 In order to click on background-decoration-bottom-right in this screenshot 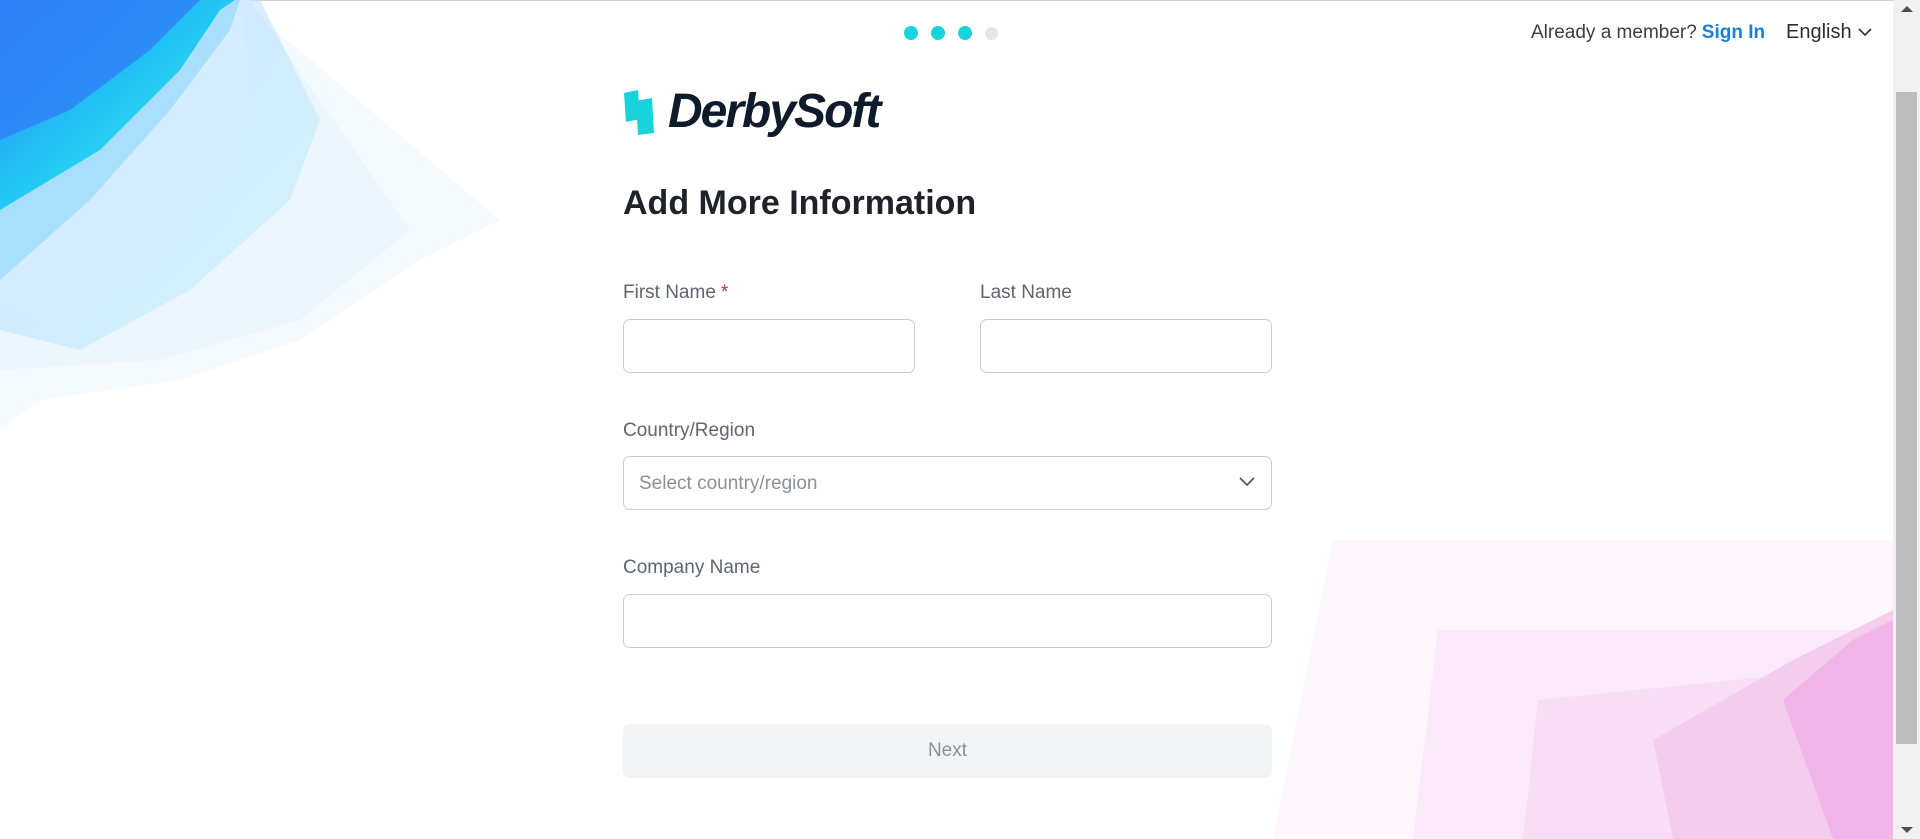, I will do `click(1583, 689)`.